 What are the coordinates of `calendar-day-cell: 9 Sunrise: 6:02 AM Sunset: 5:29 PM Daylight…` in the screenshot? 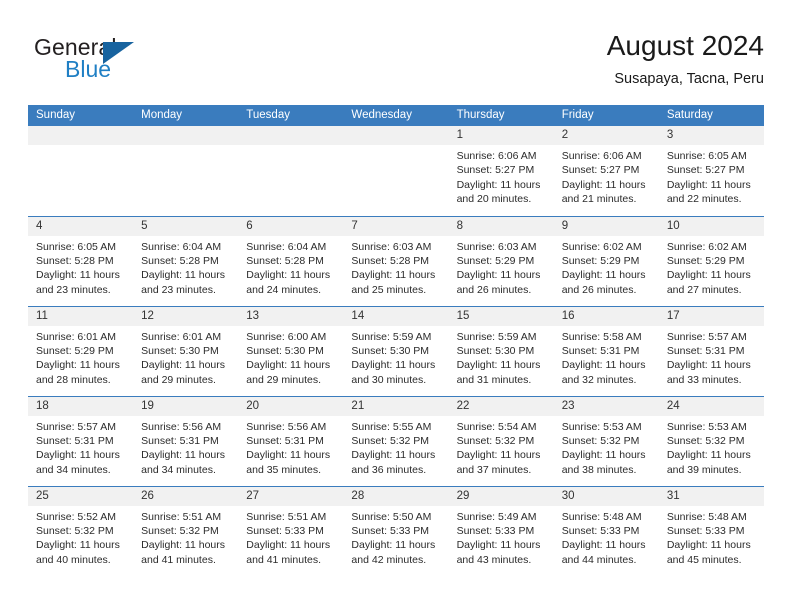 It's located at (606, 260).